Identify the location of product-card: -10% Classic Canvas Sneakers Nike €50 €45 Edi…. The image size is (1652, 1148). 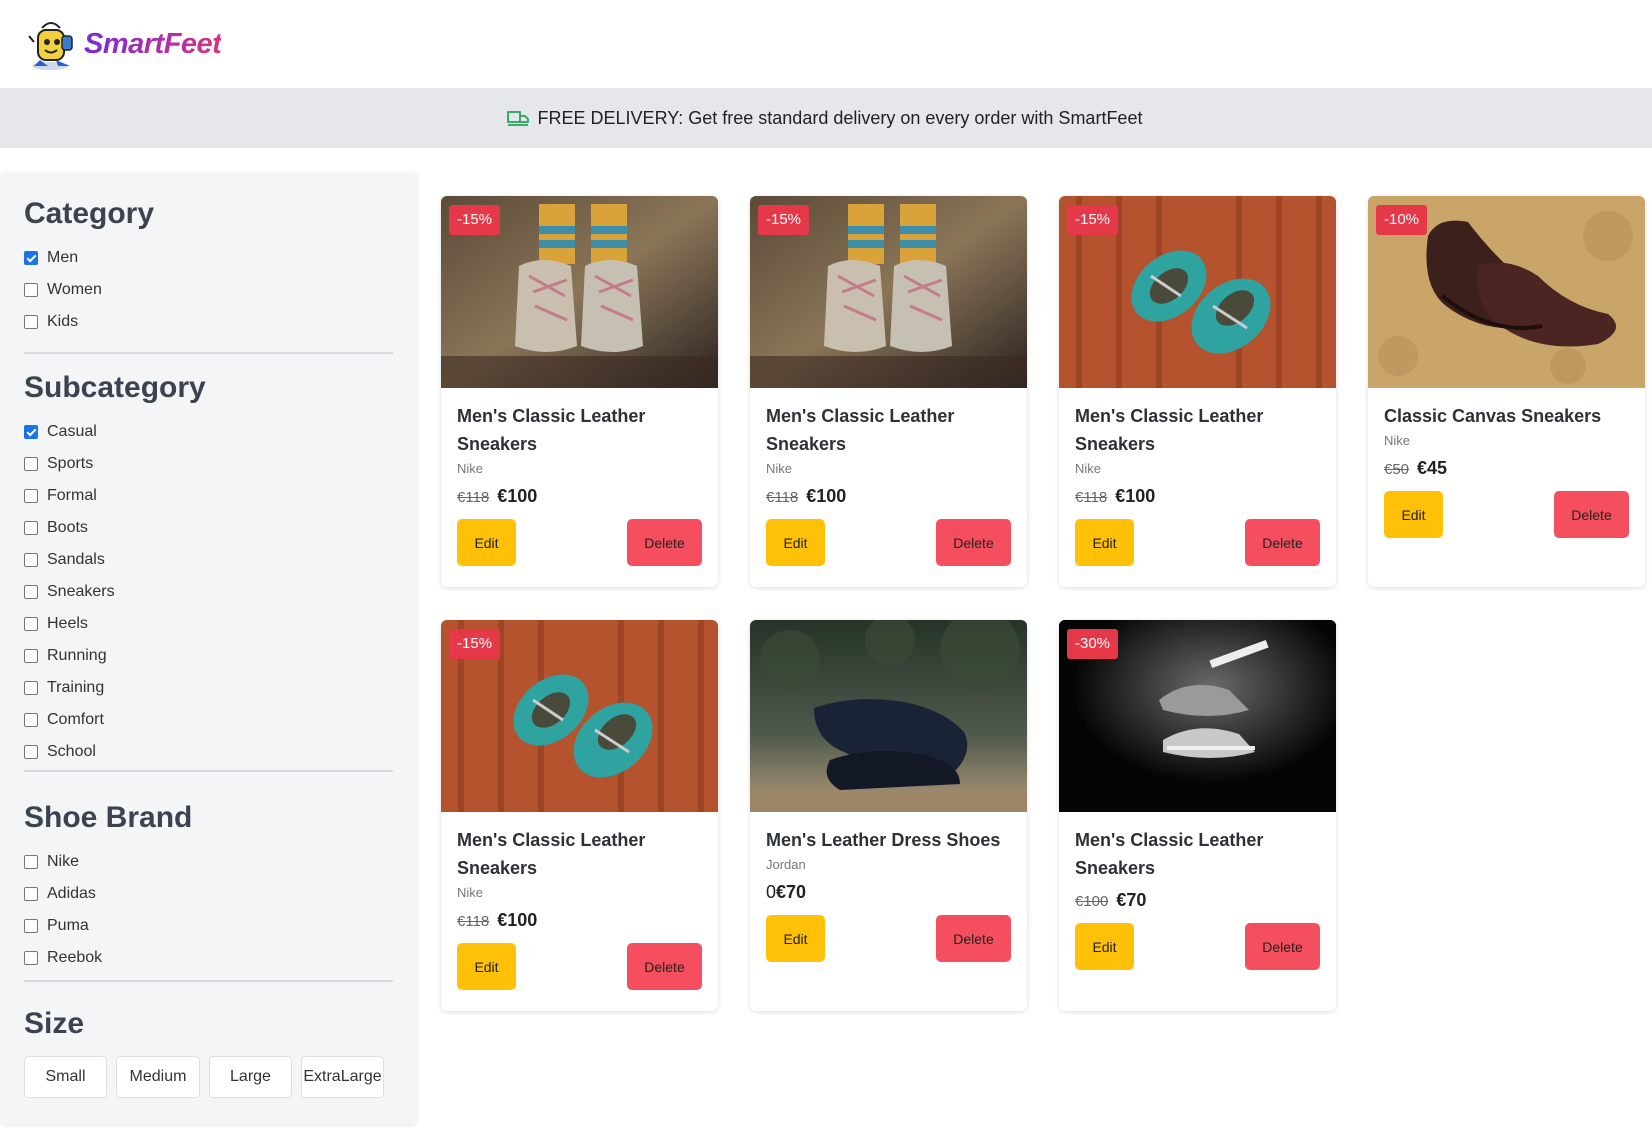
(1506, 391).